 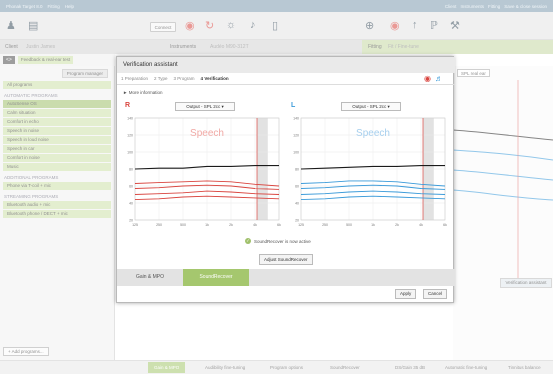 What do you see at coordinates (204, 172) in the screenshot?
I see `right-ear-chart: 140 120 100 80 60 40 20125 250 500 1k 2k 4k 6k Speech` at bounding box center [204, 172].